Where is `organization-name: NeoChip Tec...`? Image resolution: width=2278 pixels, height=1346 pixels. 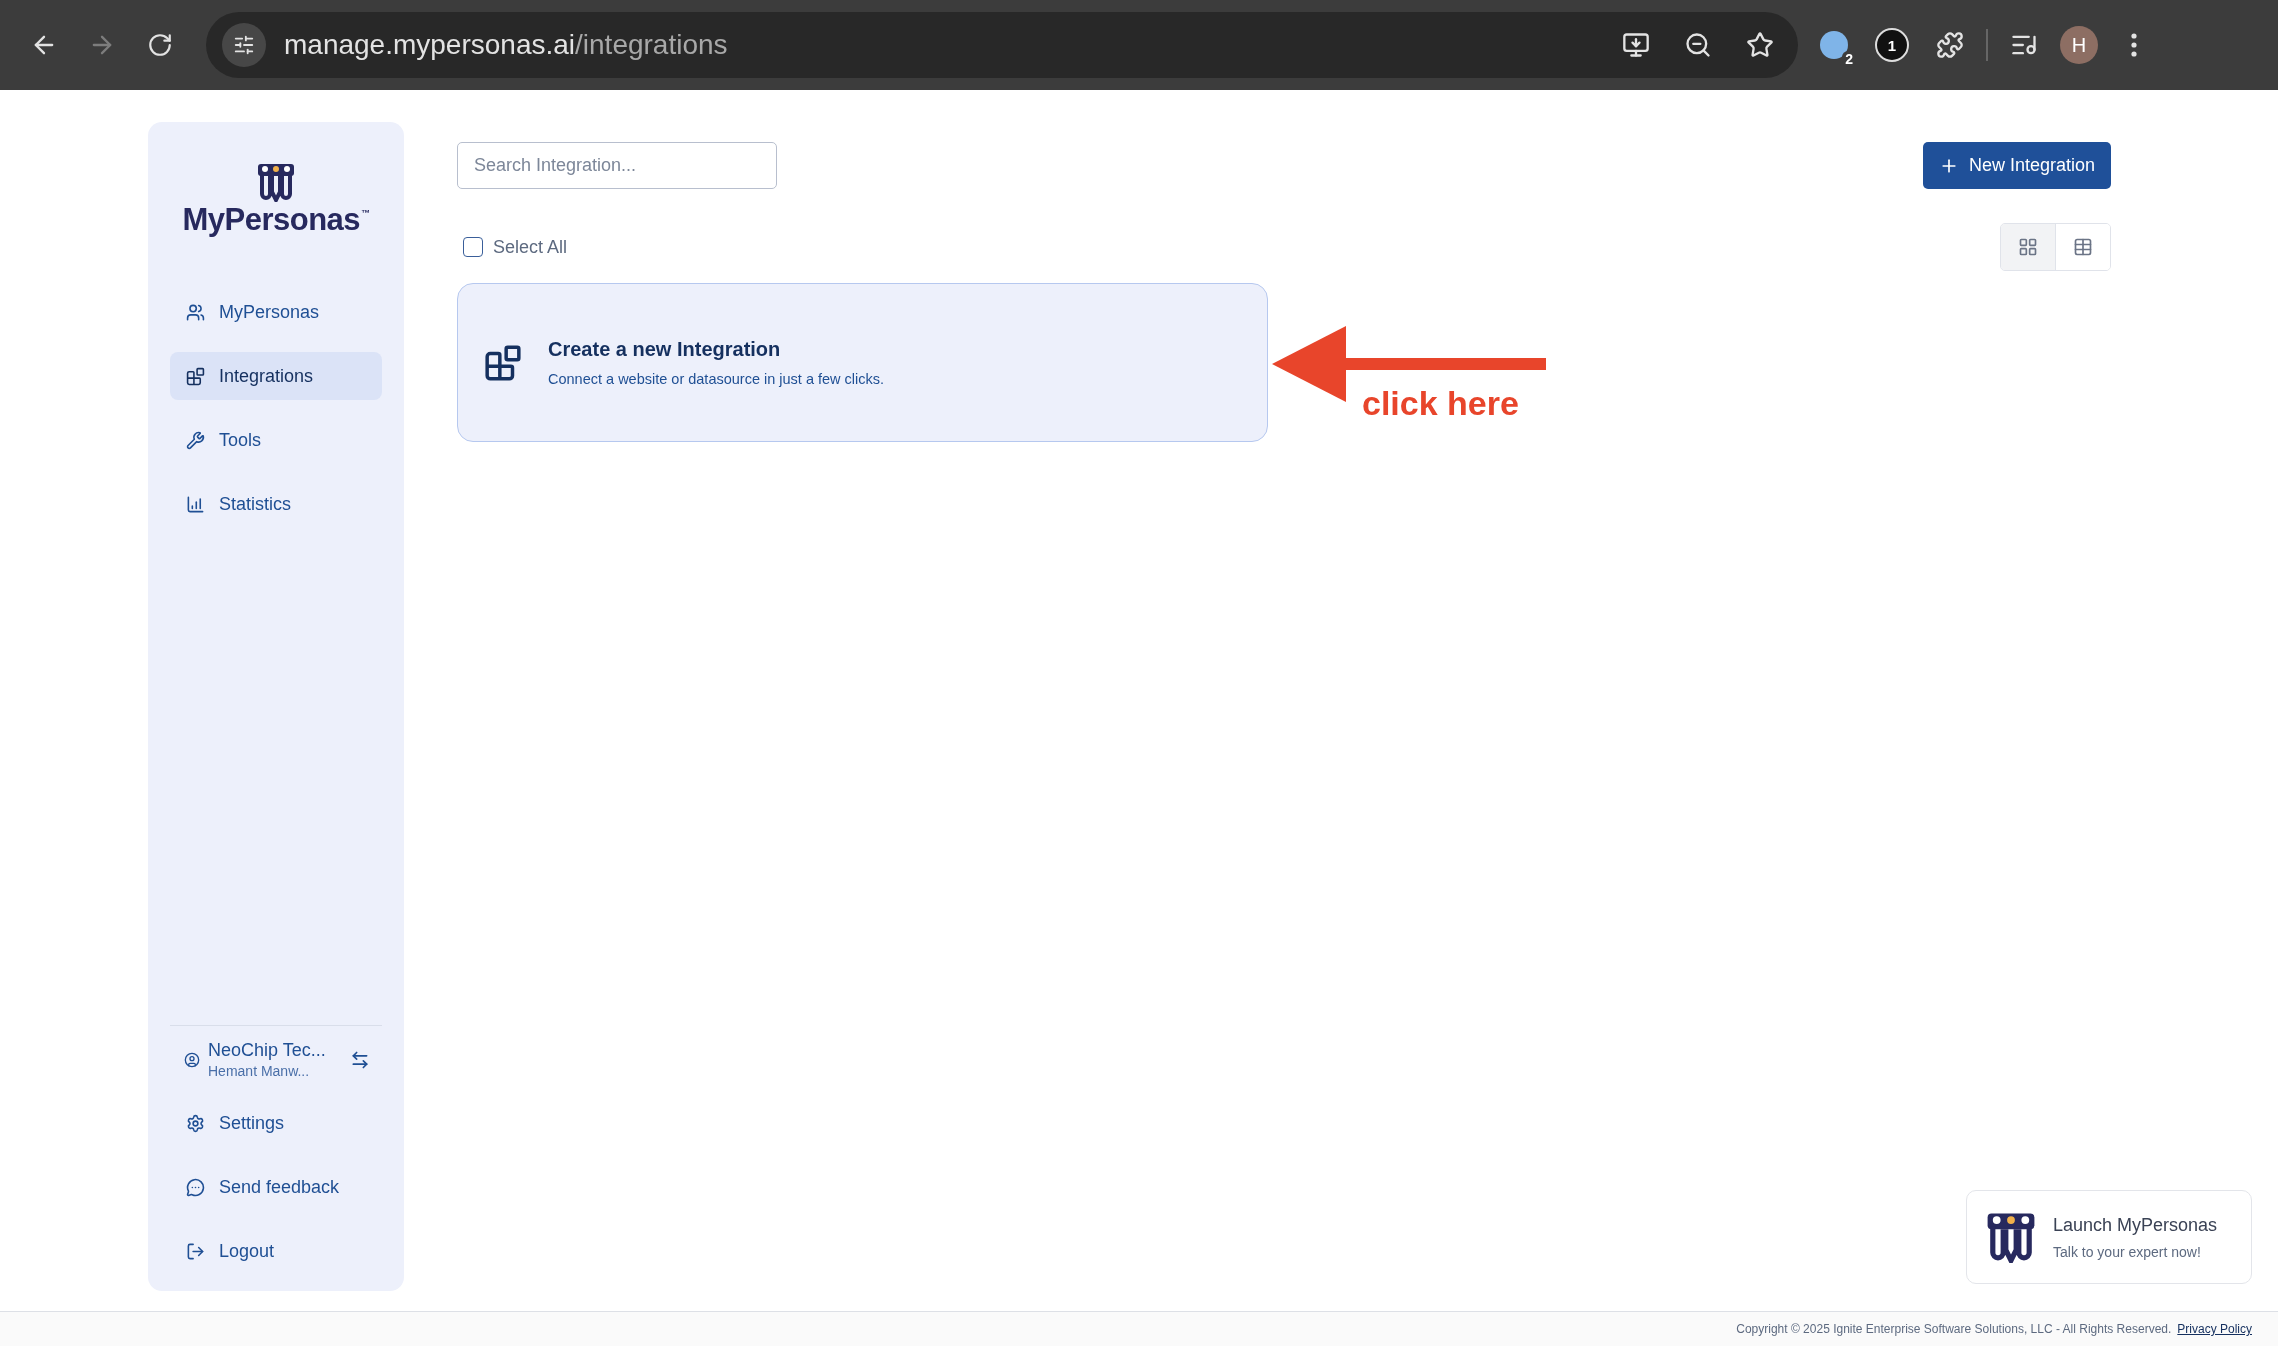 organization-name: NeoChip Tec... is located at coordinates (267, 1050).